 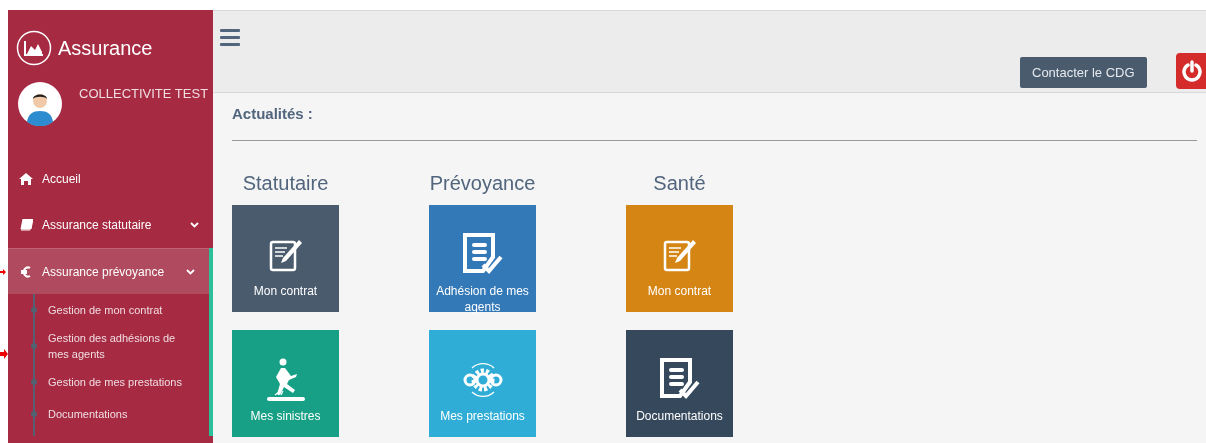 What do you see at coordinates (679, 183) in the screenshot?
I see `section-title: Santé` at bounding box center [679, 183].